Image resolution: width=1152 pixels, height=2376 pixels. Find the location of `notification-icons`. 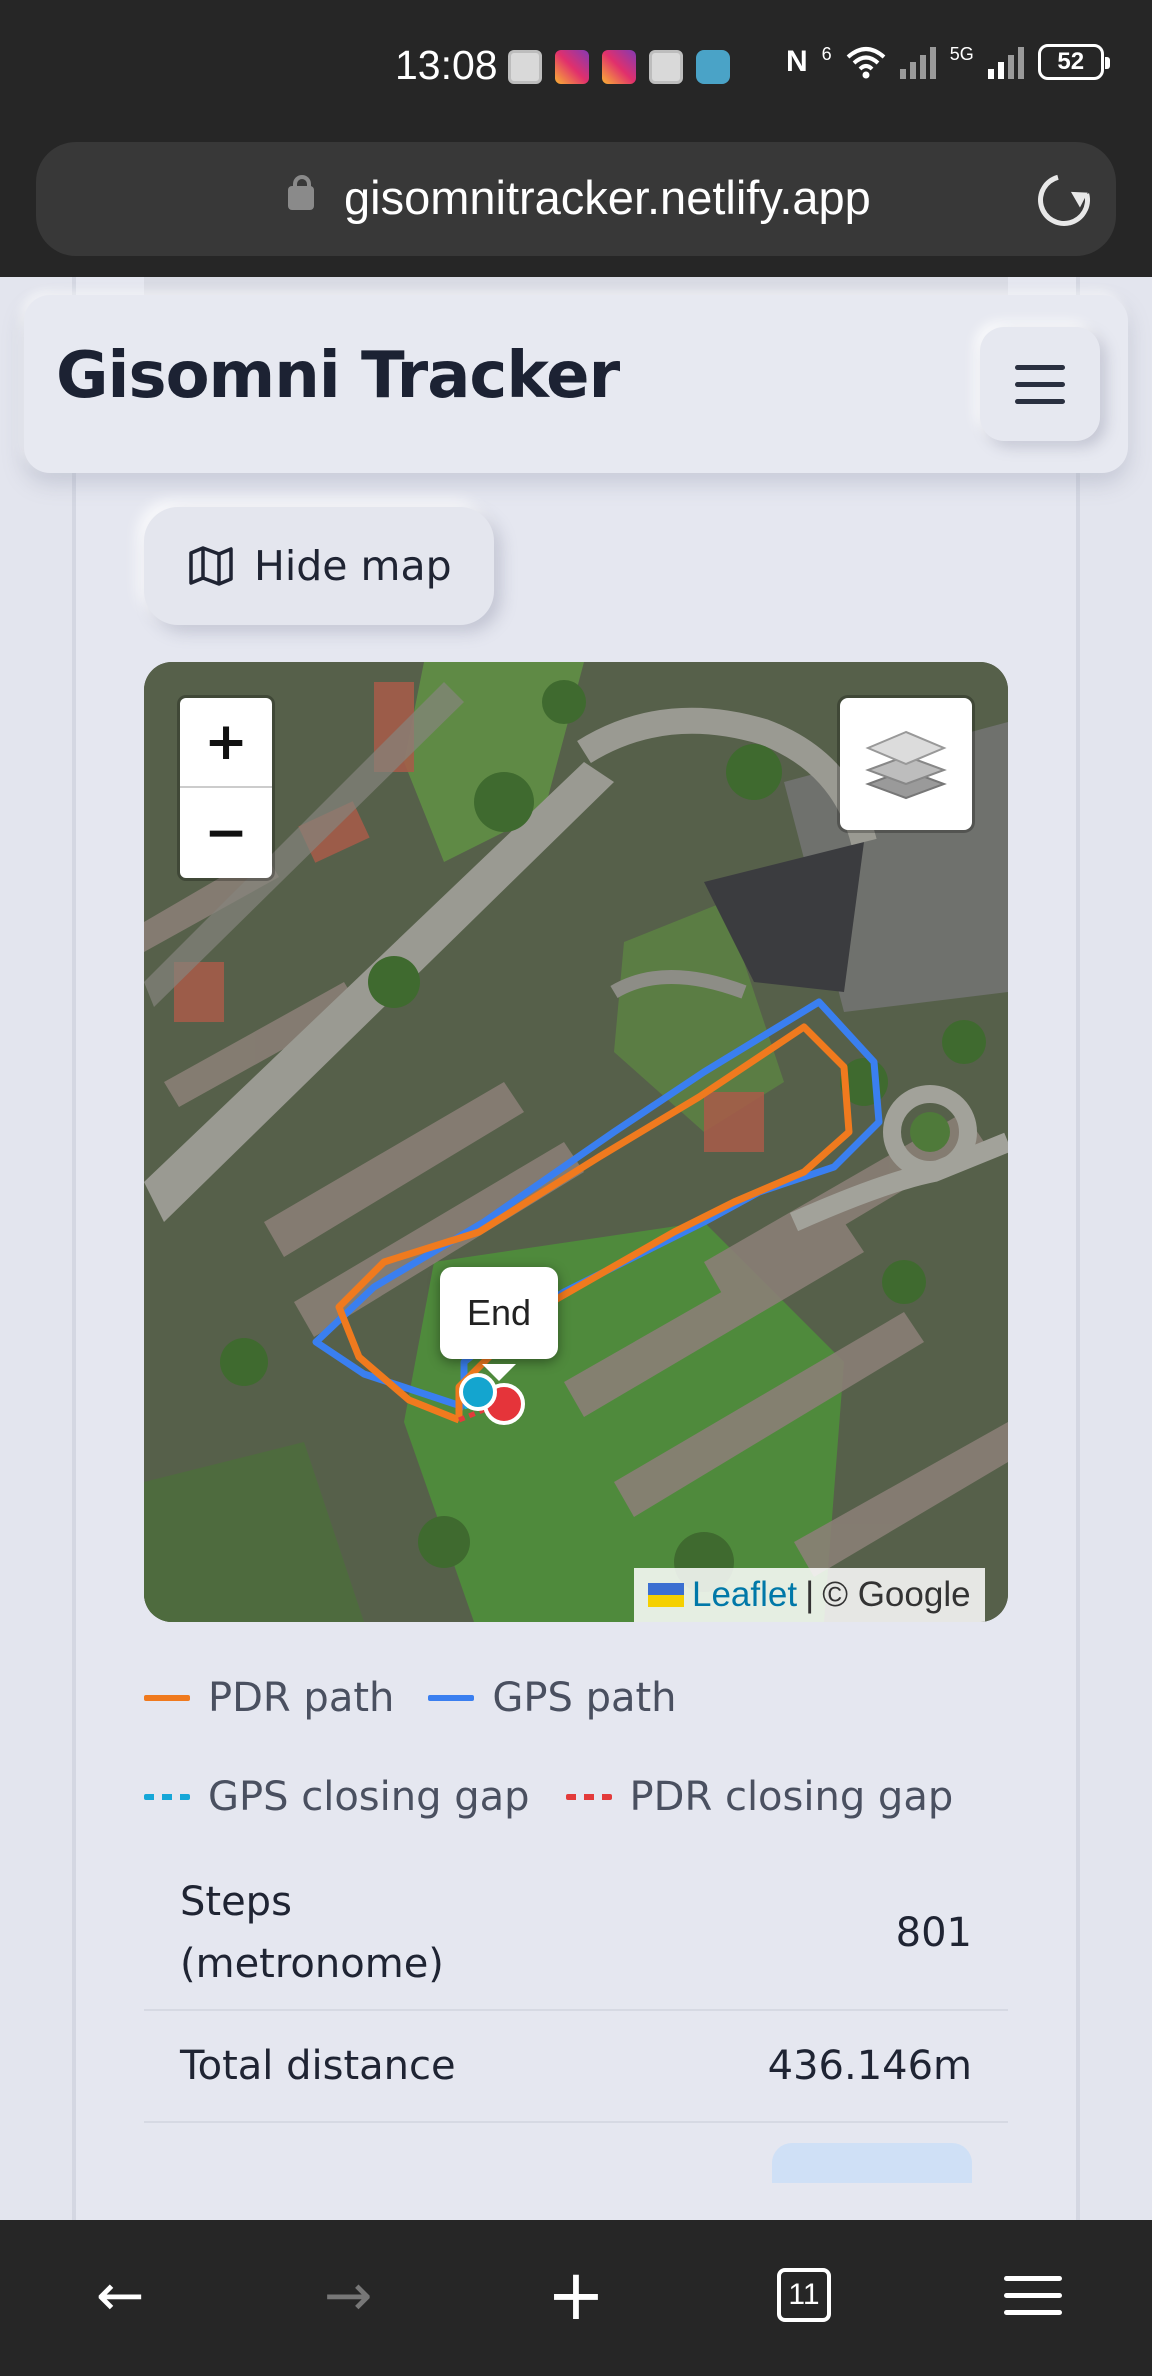

notification-icons is located at coordinates (619, 67).